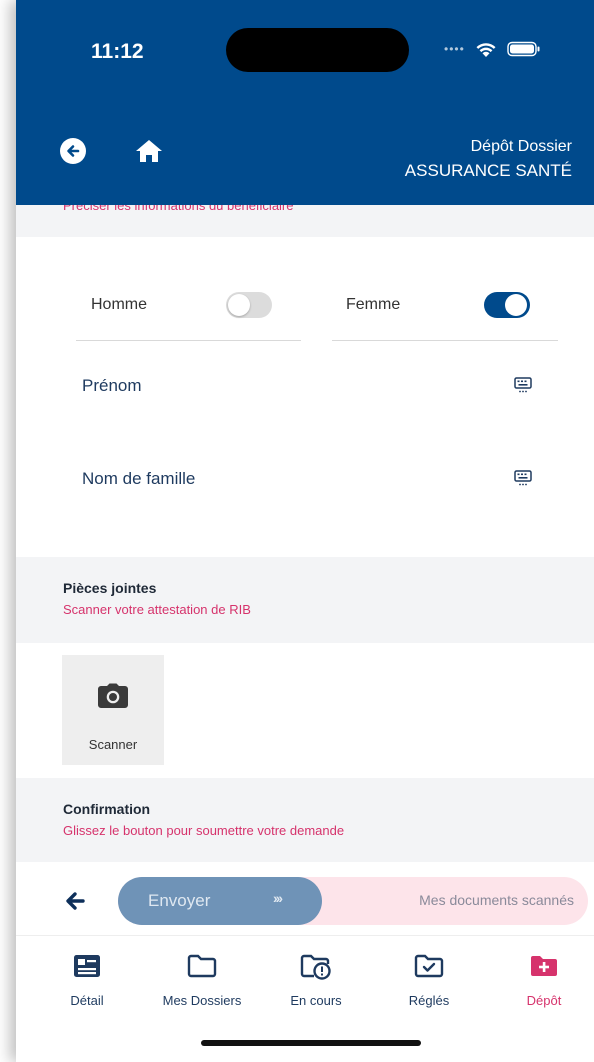 This screenshot has height=1062, width=594. What do you see at coordinates (107, 809) in the screenshot?
I see `confirmation-title: Confirmation` at bounding box center [107, 809].